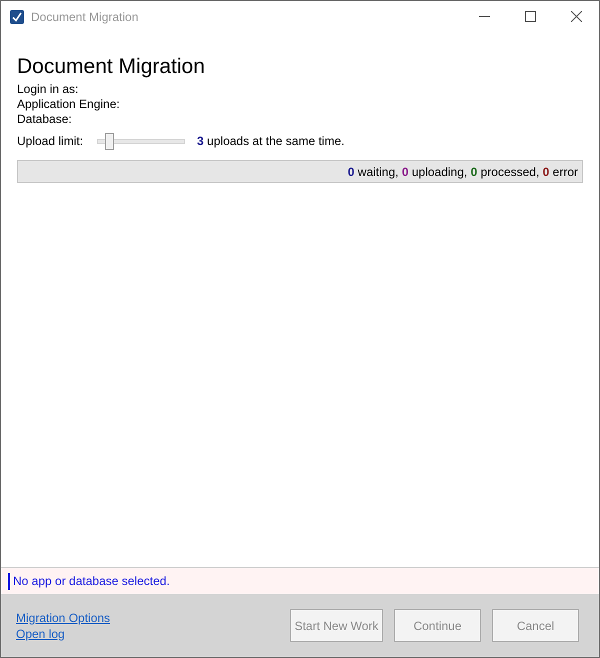 The width and height of the screenshot is (600, 658). Describe the element at coordinates (147, 634) in the screenshot. I see `footer-link: Open log` at that location.